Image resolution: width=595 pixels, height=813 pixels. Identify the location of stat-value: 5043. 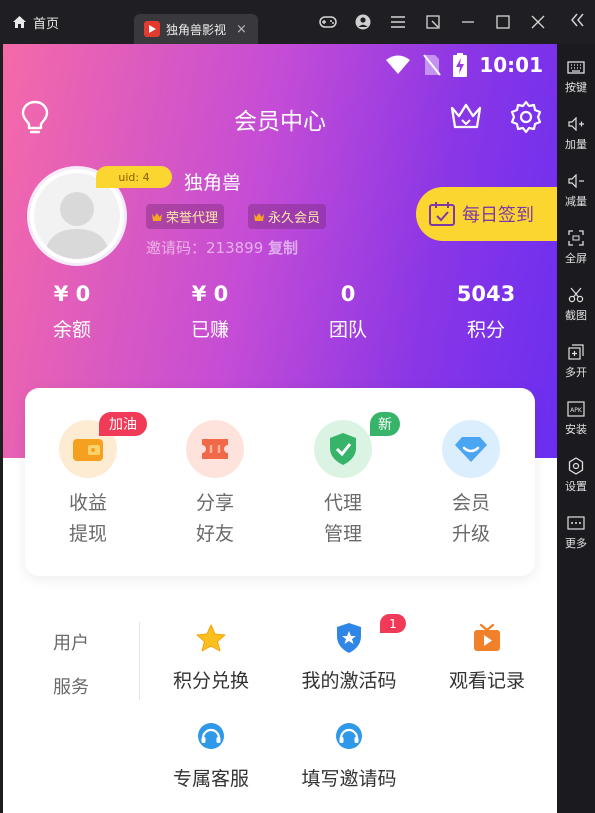
(486, 294).